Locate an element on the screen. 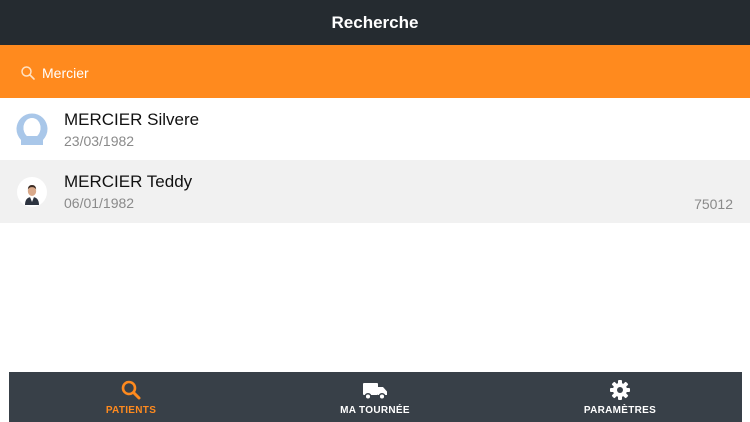  tab-parametres: PARAMÈTRES is located at coordinates (620, 397).